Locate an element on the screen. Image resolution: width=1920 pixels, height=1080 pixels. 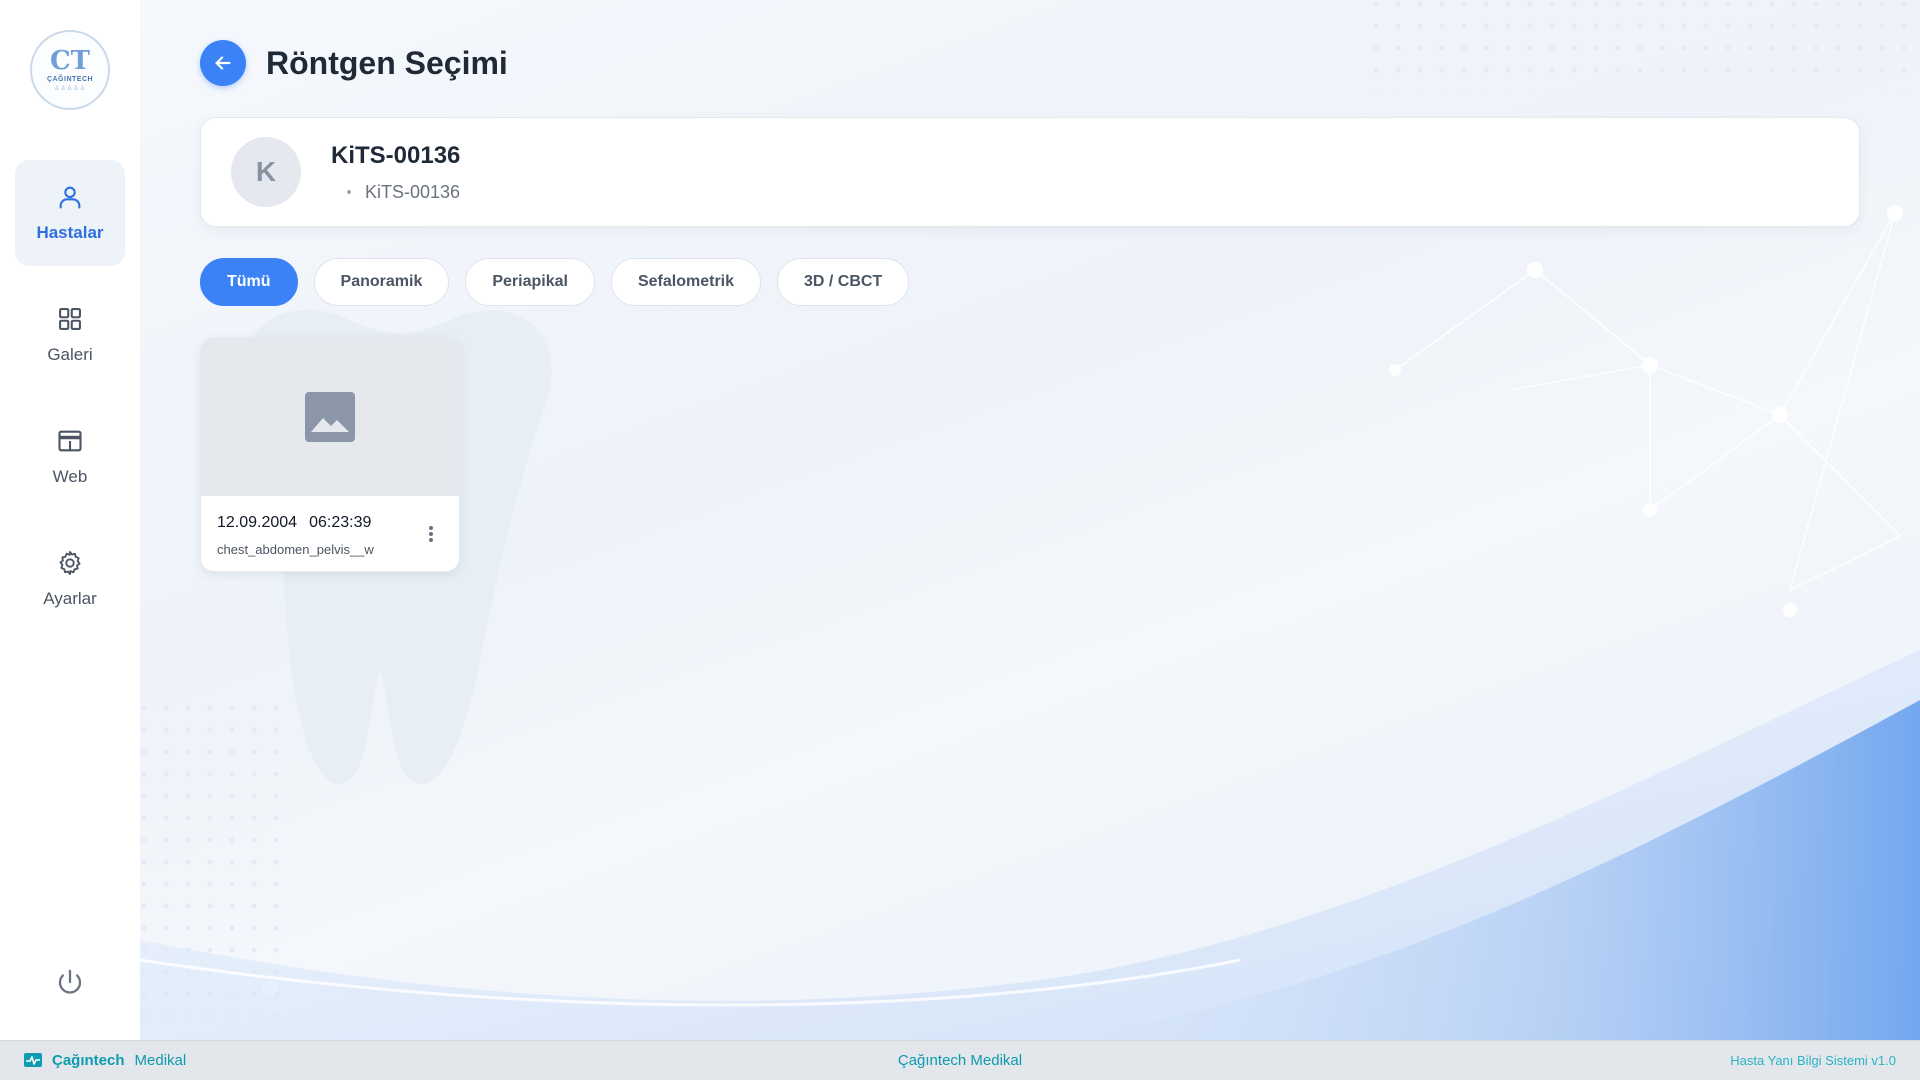
user-icon is located at coordinates (70, 197).